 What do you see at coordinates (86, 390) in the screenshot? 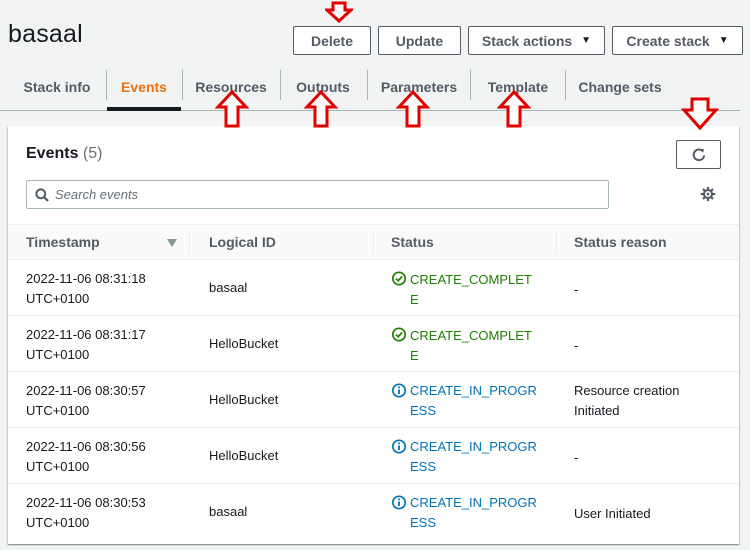
I see `timestamp-date: 2022-11-06 08:30:57` at bounding box center [86, 390].